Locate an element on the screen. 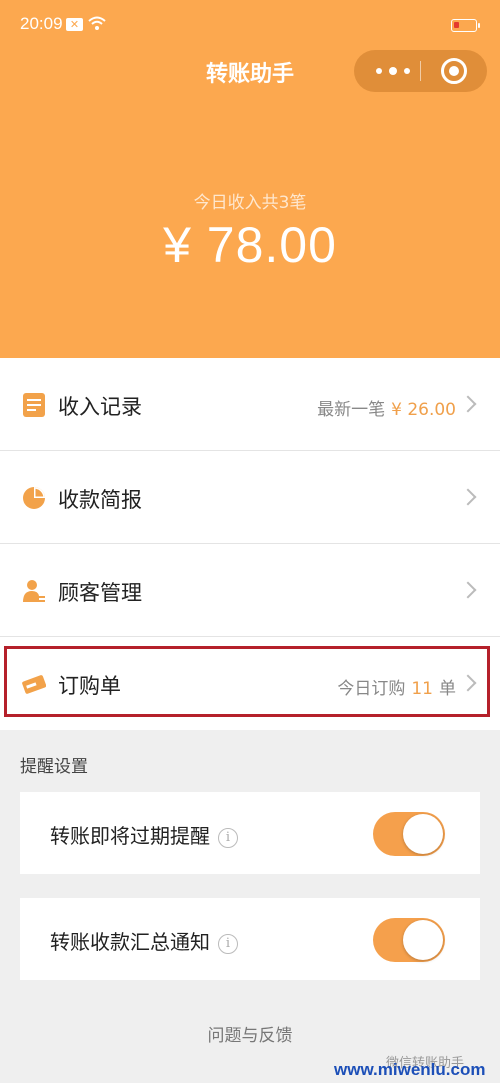  feedback-link: 问题与反馈 is located at coordinates (250, 1033).